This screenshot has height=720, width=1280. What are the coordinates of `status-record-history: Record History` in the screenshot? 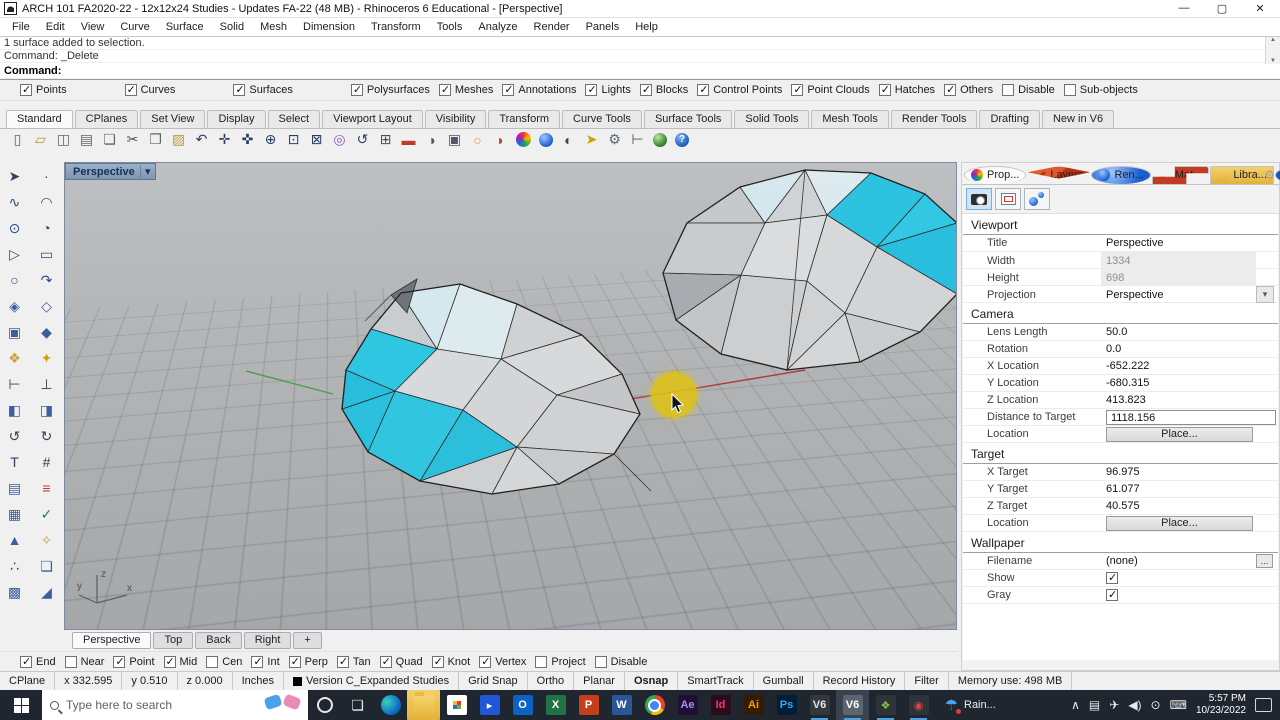 It's located at (860, 681).